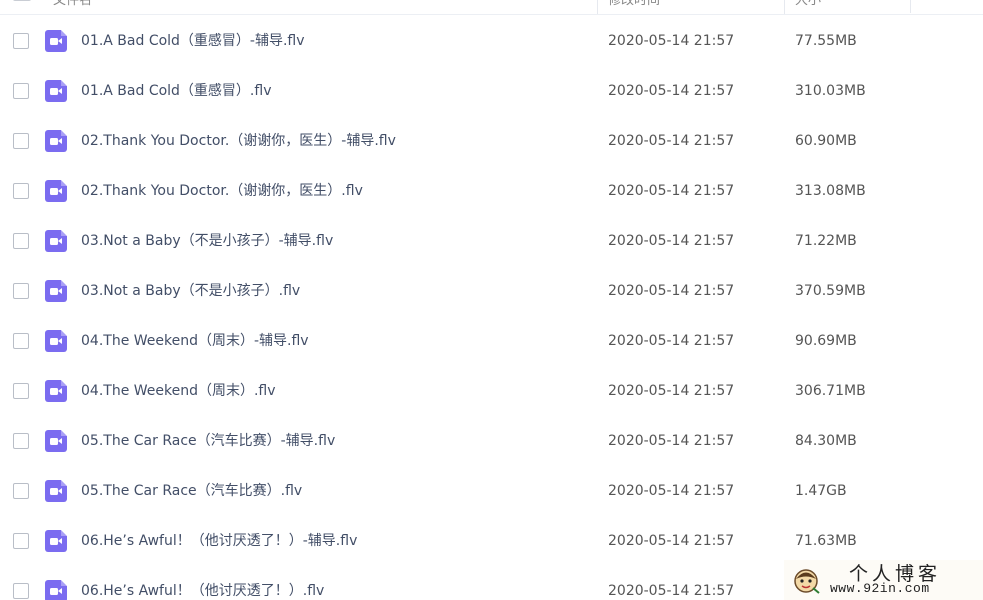  What do you see at coordinates (826, 341) in the screenshot?
I see `file-size: 90.69MB` at bounding box center [826, 341].